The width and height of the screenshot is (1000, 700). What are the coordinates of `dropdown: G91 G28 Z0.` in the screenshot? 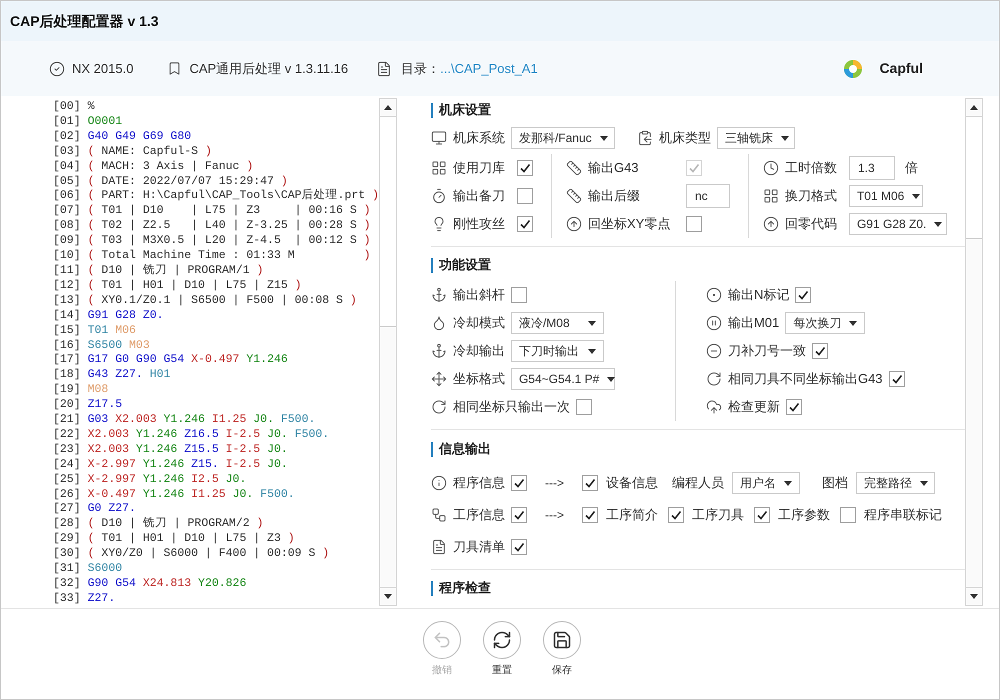 It's located at (897, 224).